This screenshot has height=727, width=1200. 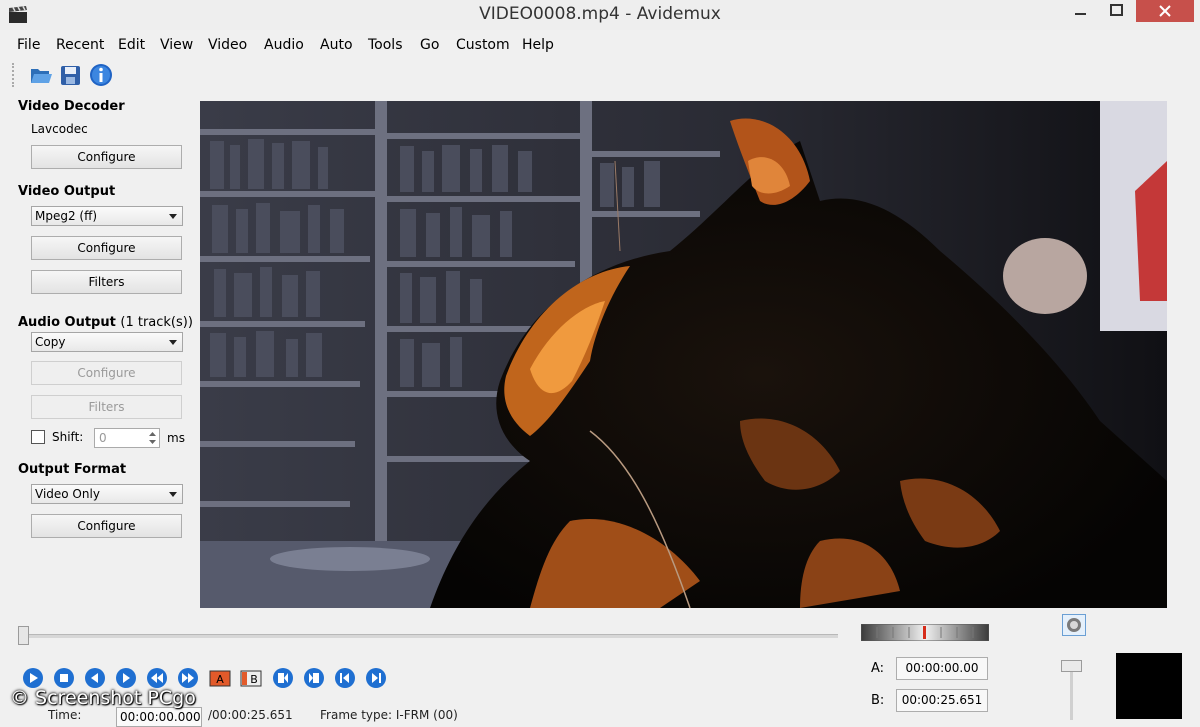 I want to click on menu-tools: Tools, so click(x=385, y=45).